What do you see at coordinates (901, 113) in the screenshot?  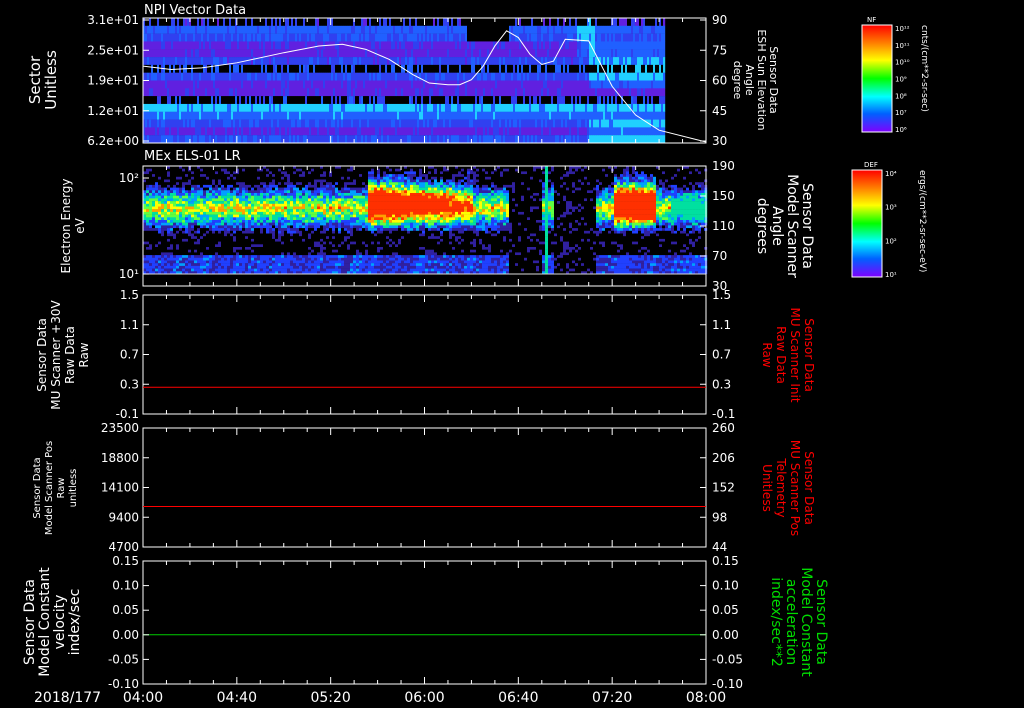 I see `colorbar1-tick: 10⁷` at bounding box center [901, 113].